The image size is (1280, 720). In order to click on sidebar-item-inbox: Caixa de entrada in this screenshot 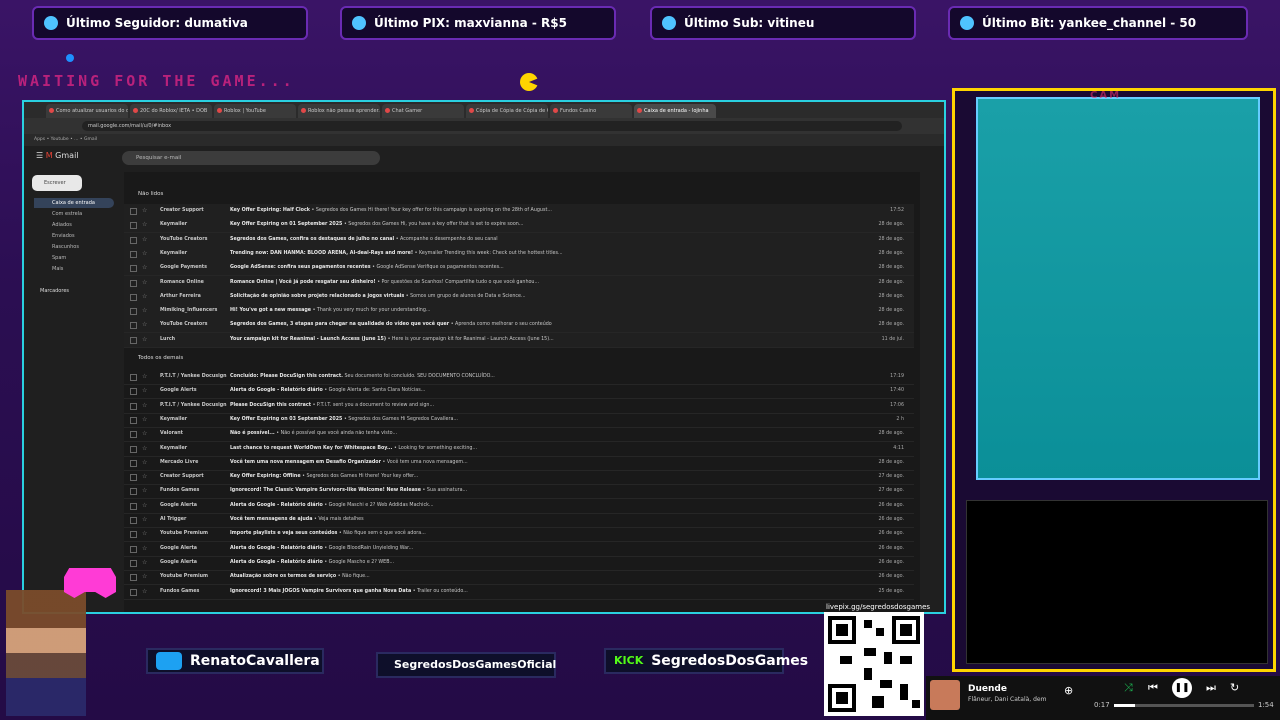, I will do `click(74, 203)`.